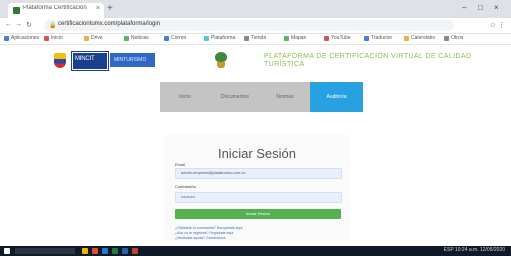 The height and width of the screenshot is (256, 511). I want to click on email-value: admin.empresa@plataforma.com.co, so click(213, 172).